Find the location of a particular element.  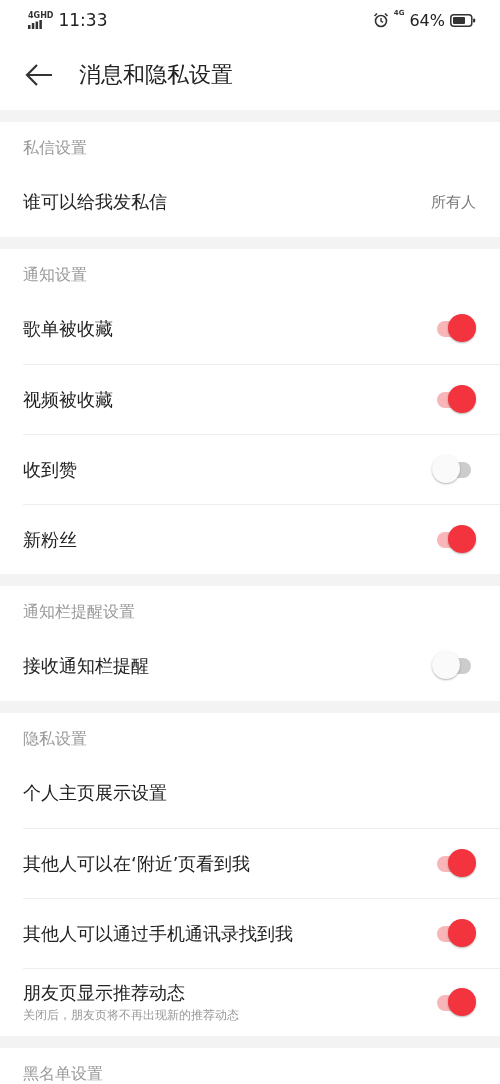

setting-label: 朋友页显示推荐动态 is located at coordinates (131, 993).